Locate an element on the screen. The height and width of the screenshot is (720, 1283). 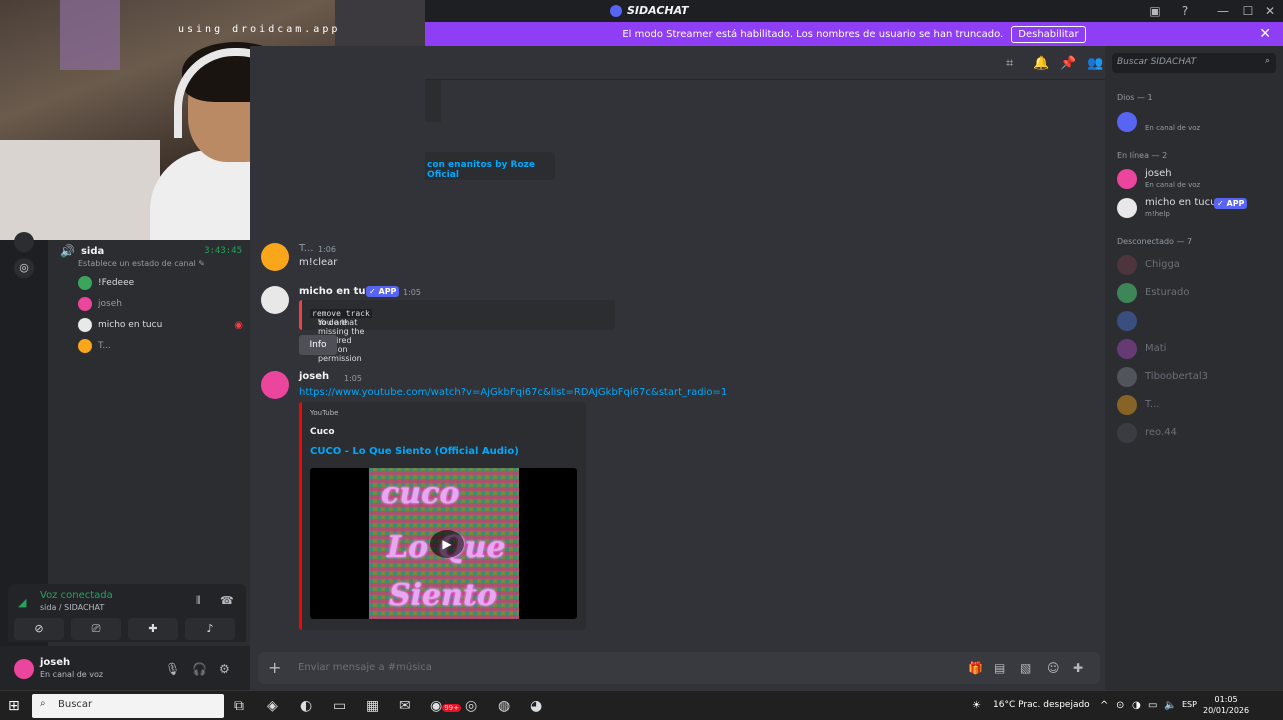
gift-icon: 🎁 is located at coordinates (975, 668).